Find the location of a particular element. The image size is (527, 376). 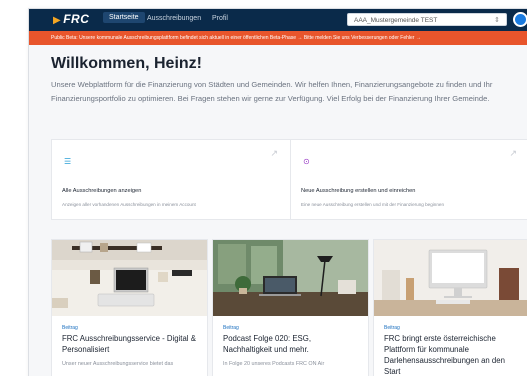

municipality-select: AAA_Mustergemeinde TEST ⇕ is located at coordinates (427, 19).